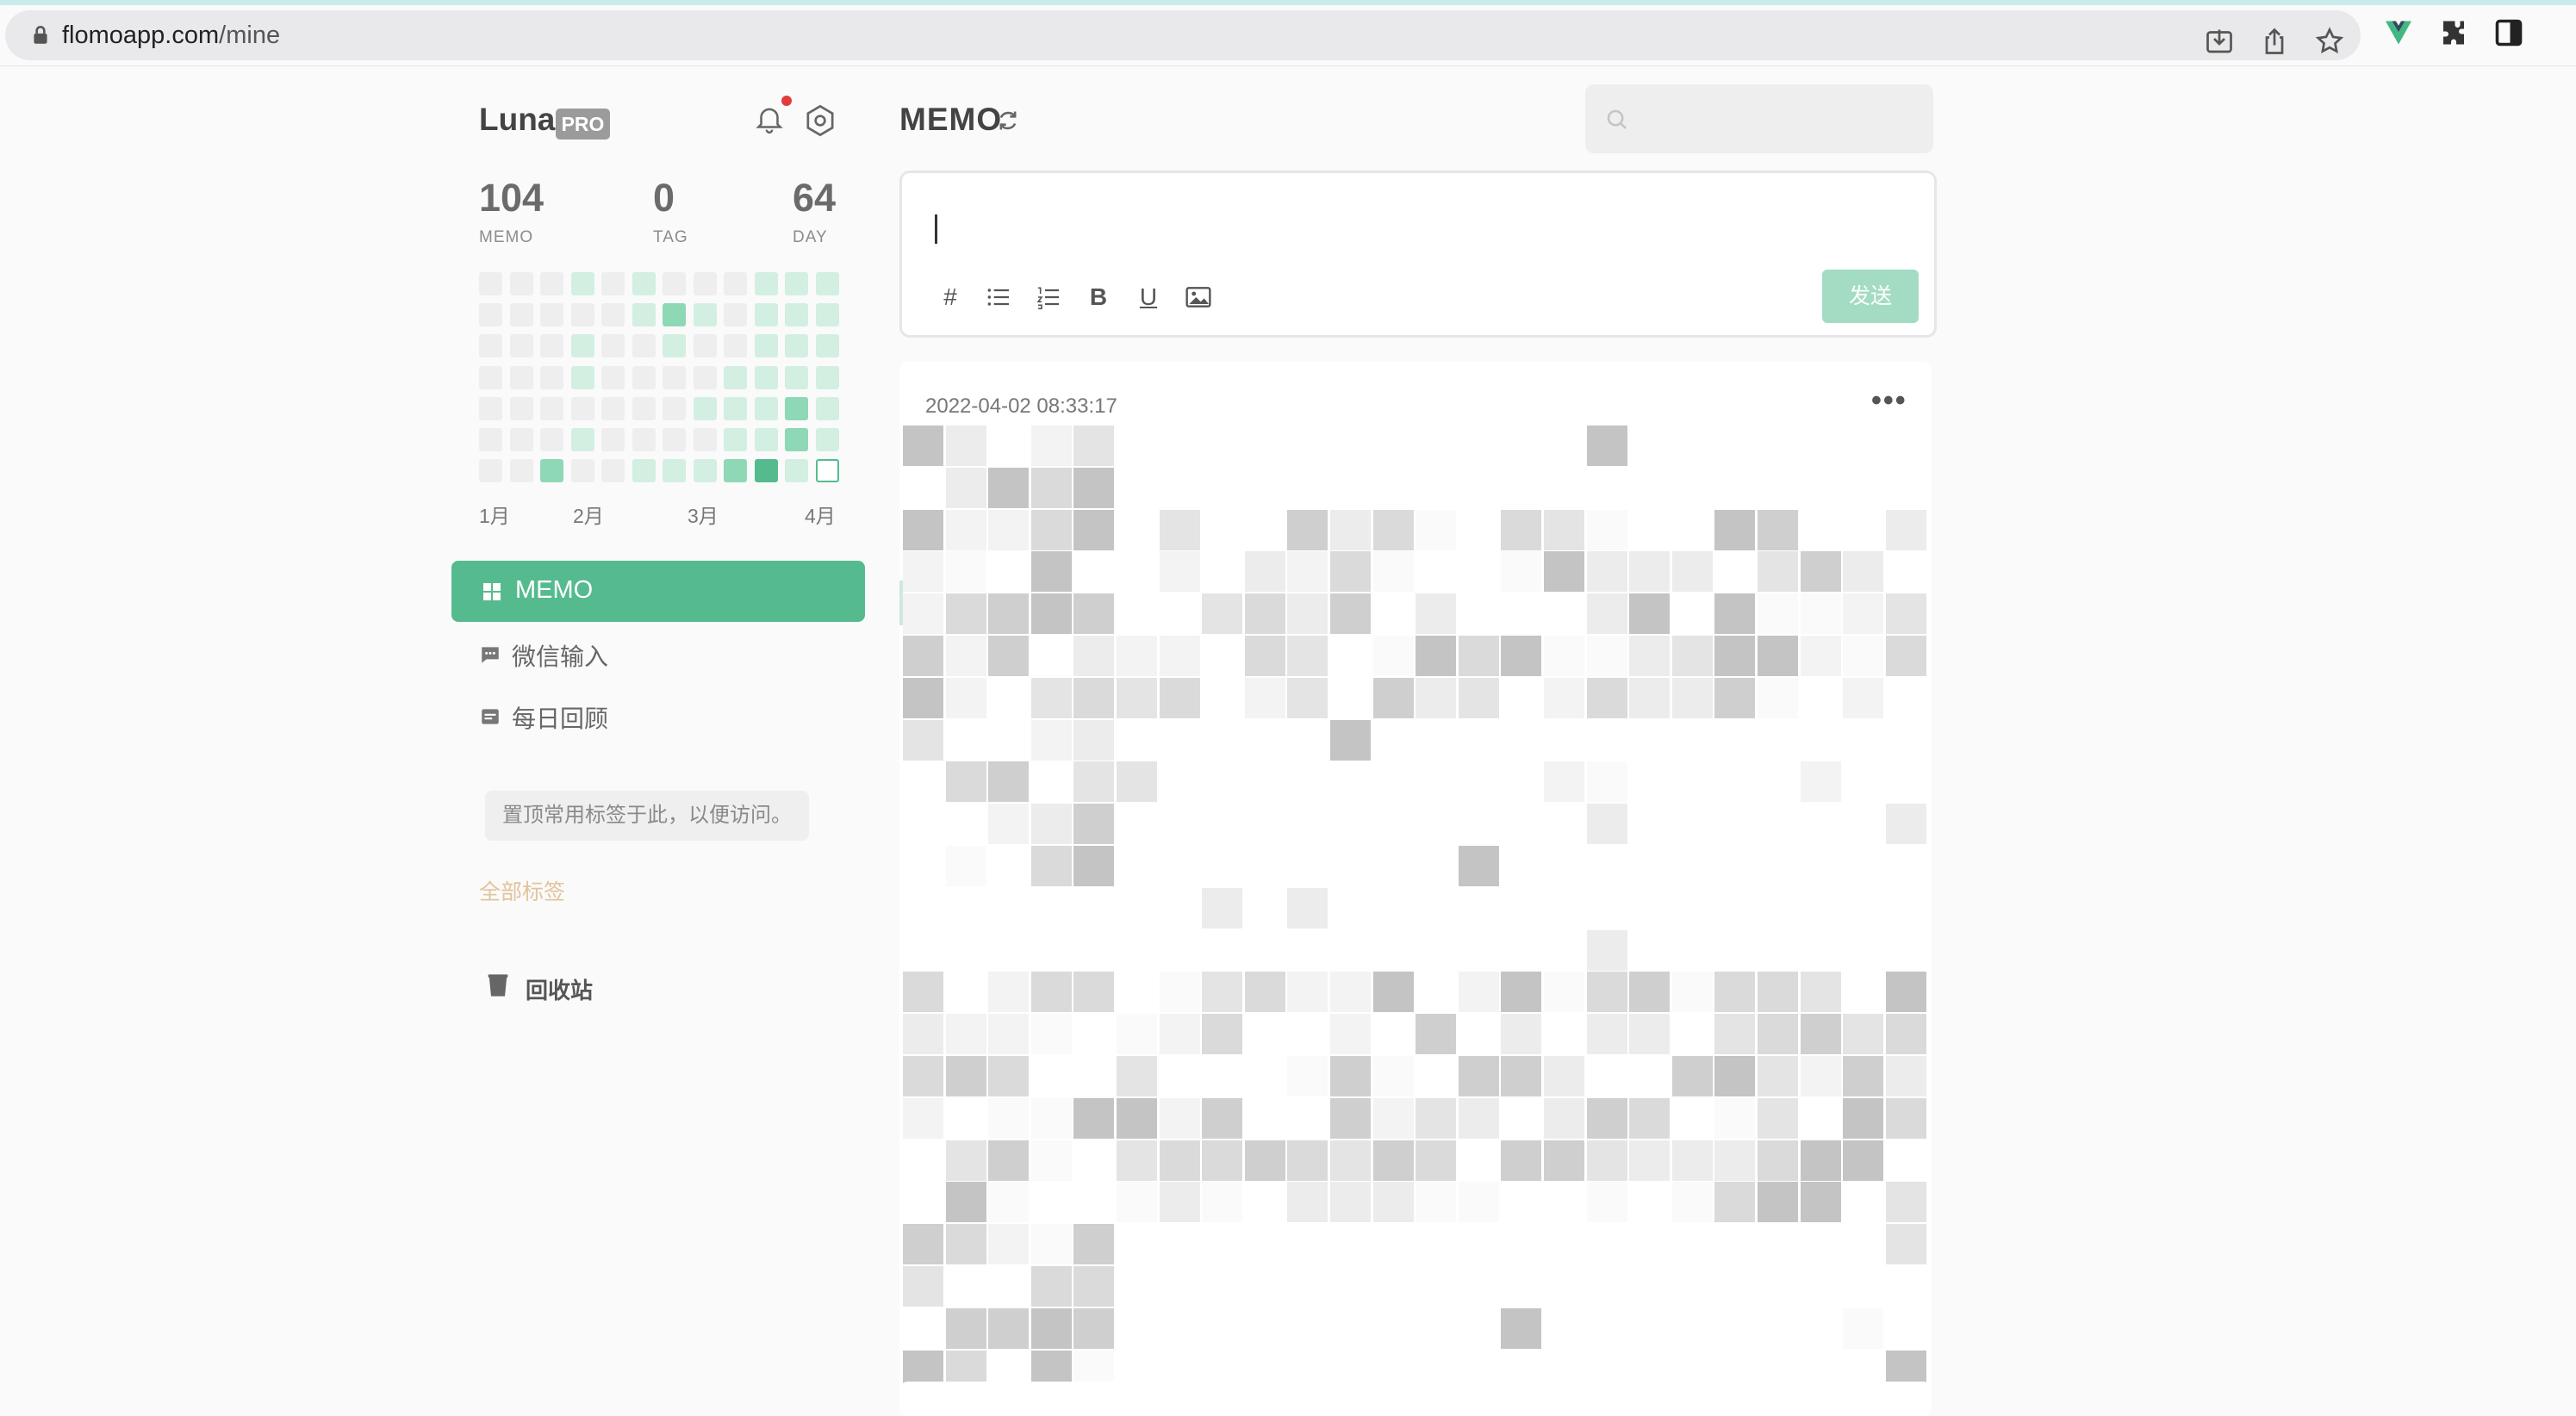 The width and height of the screenshot is (2576, 1416). Describe the element at coordinates (1871, 296) in the screenshot. I see `send-button: 发送` at that location.